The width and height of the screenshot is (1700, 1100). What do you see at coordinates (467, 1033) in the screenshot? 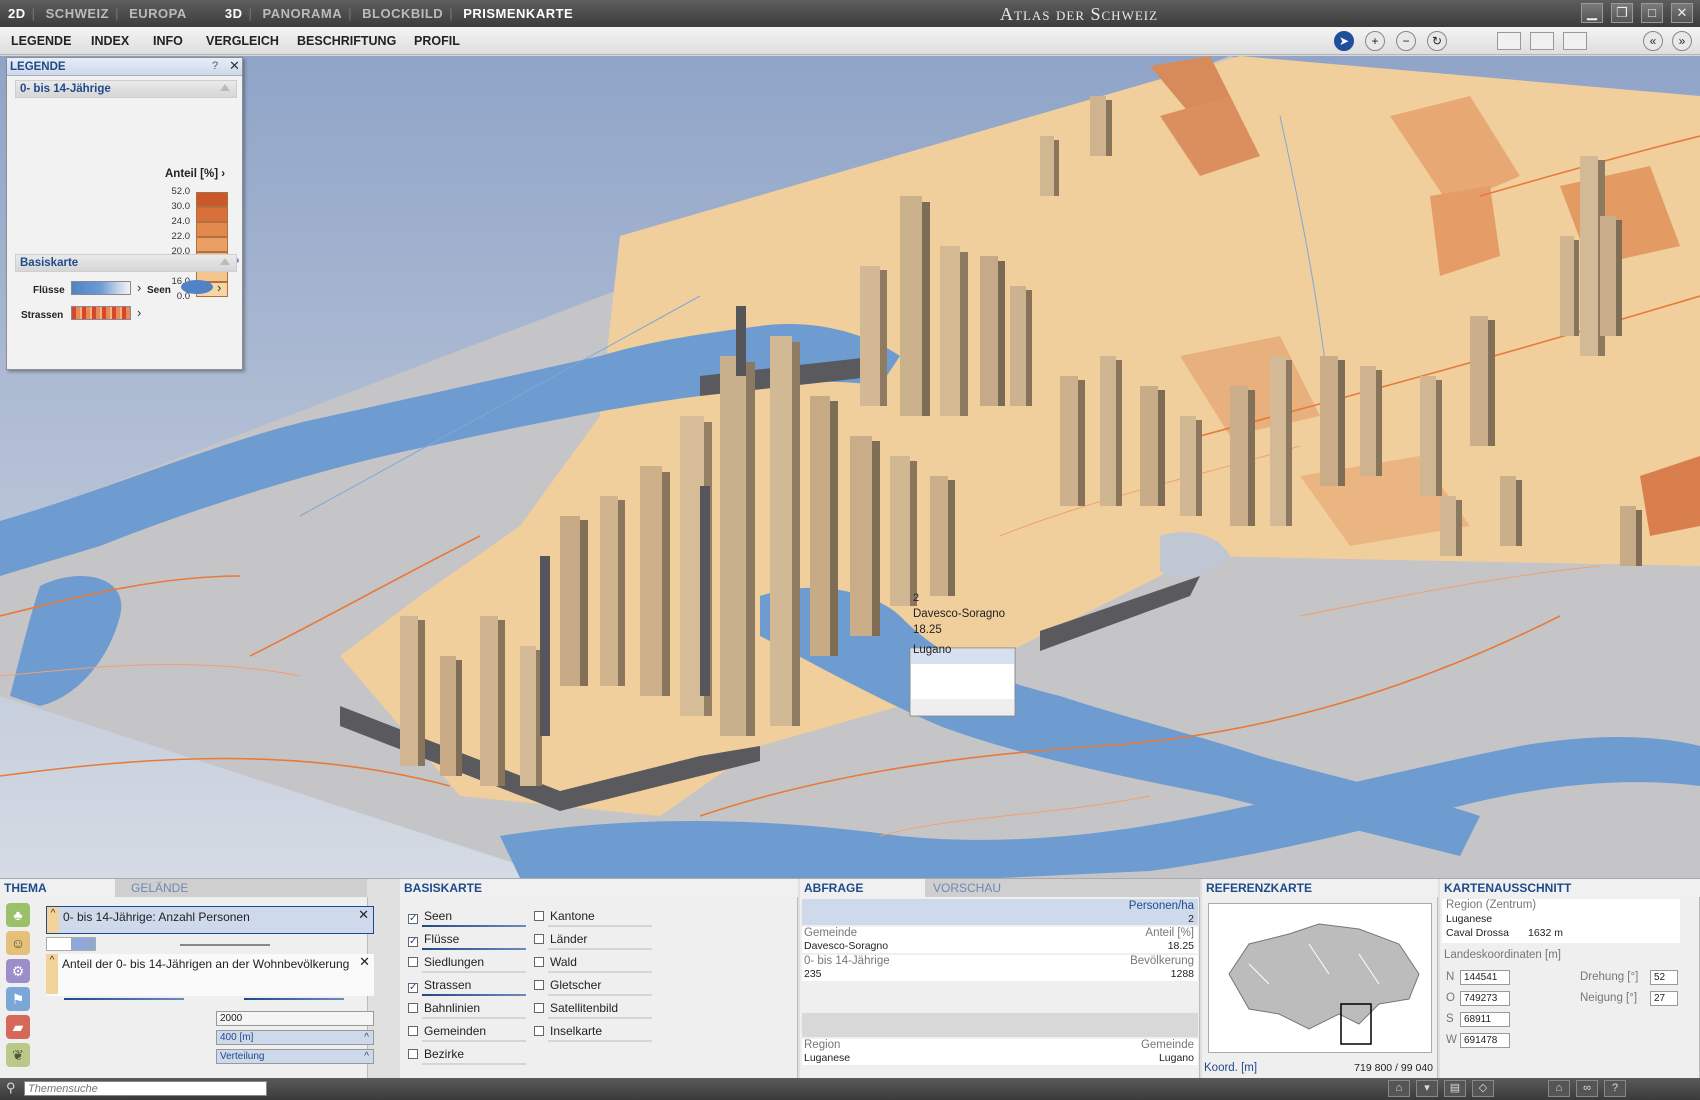
I see `layer-checkbox-gemeinden: Gemeinden` at bounding box center [467, 1033].